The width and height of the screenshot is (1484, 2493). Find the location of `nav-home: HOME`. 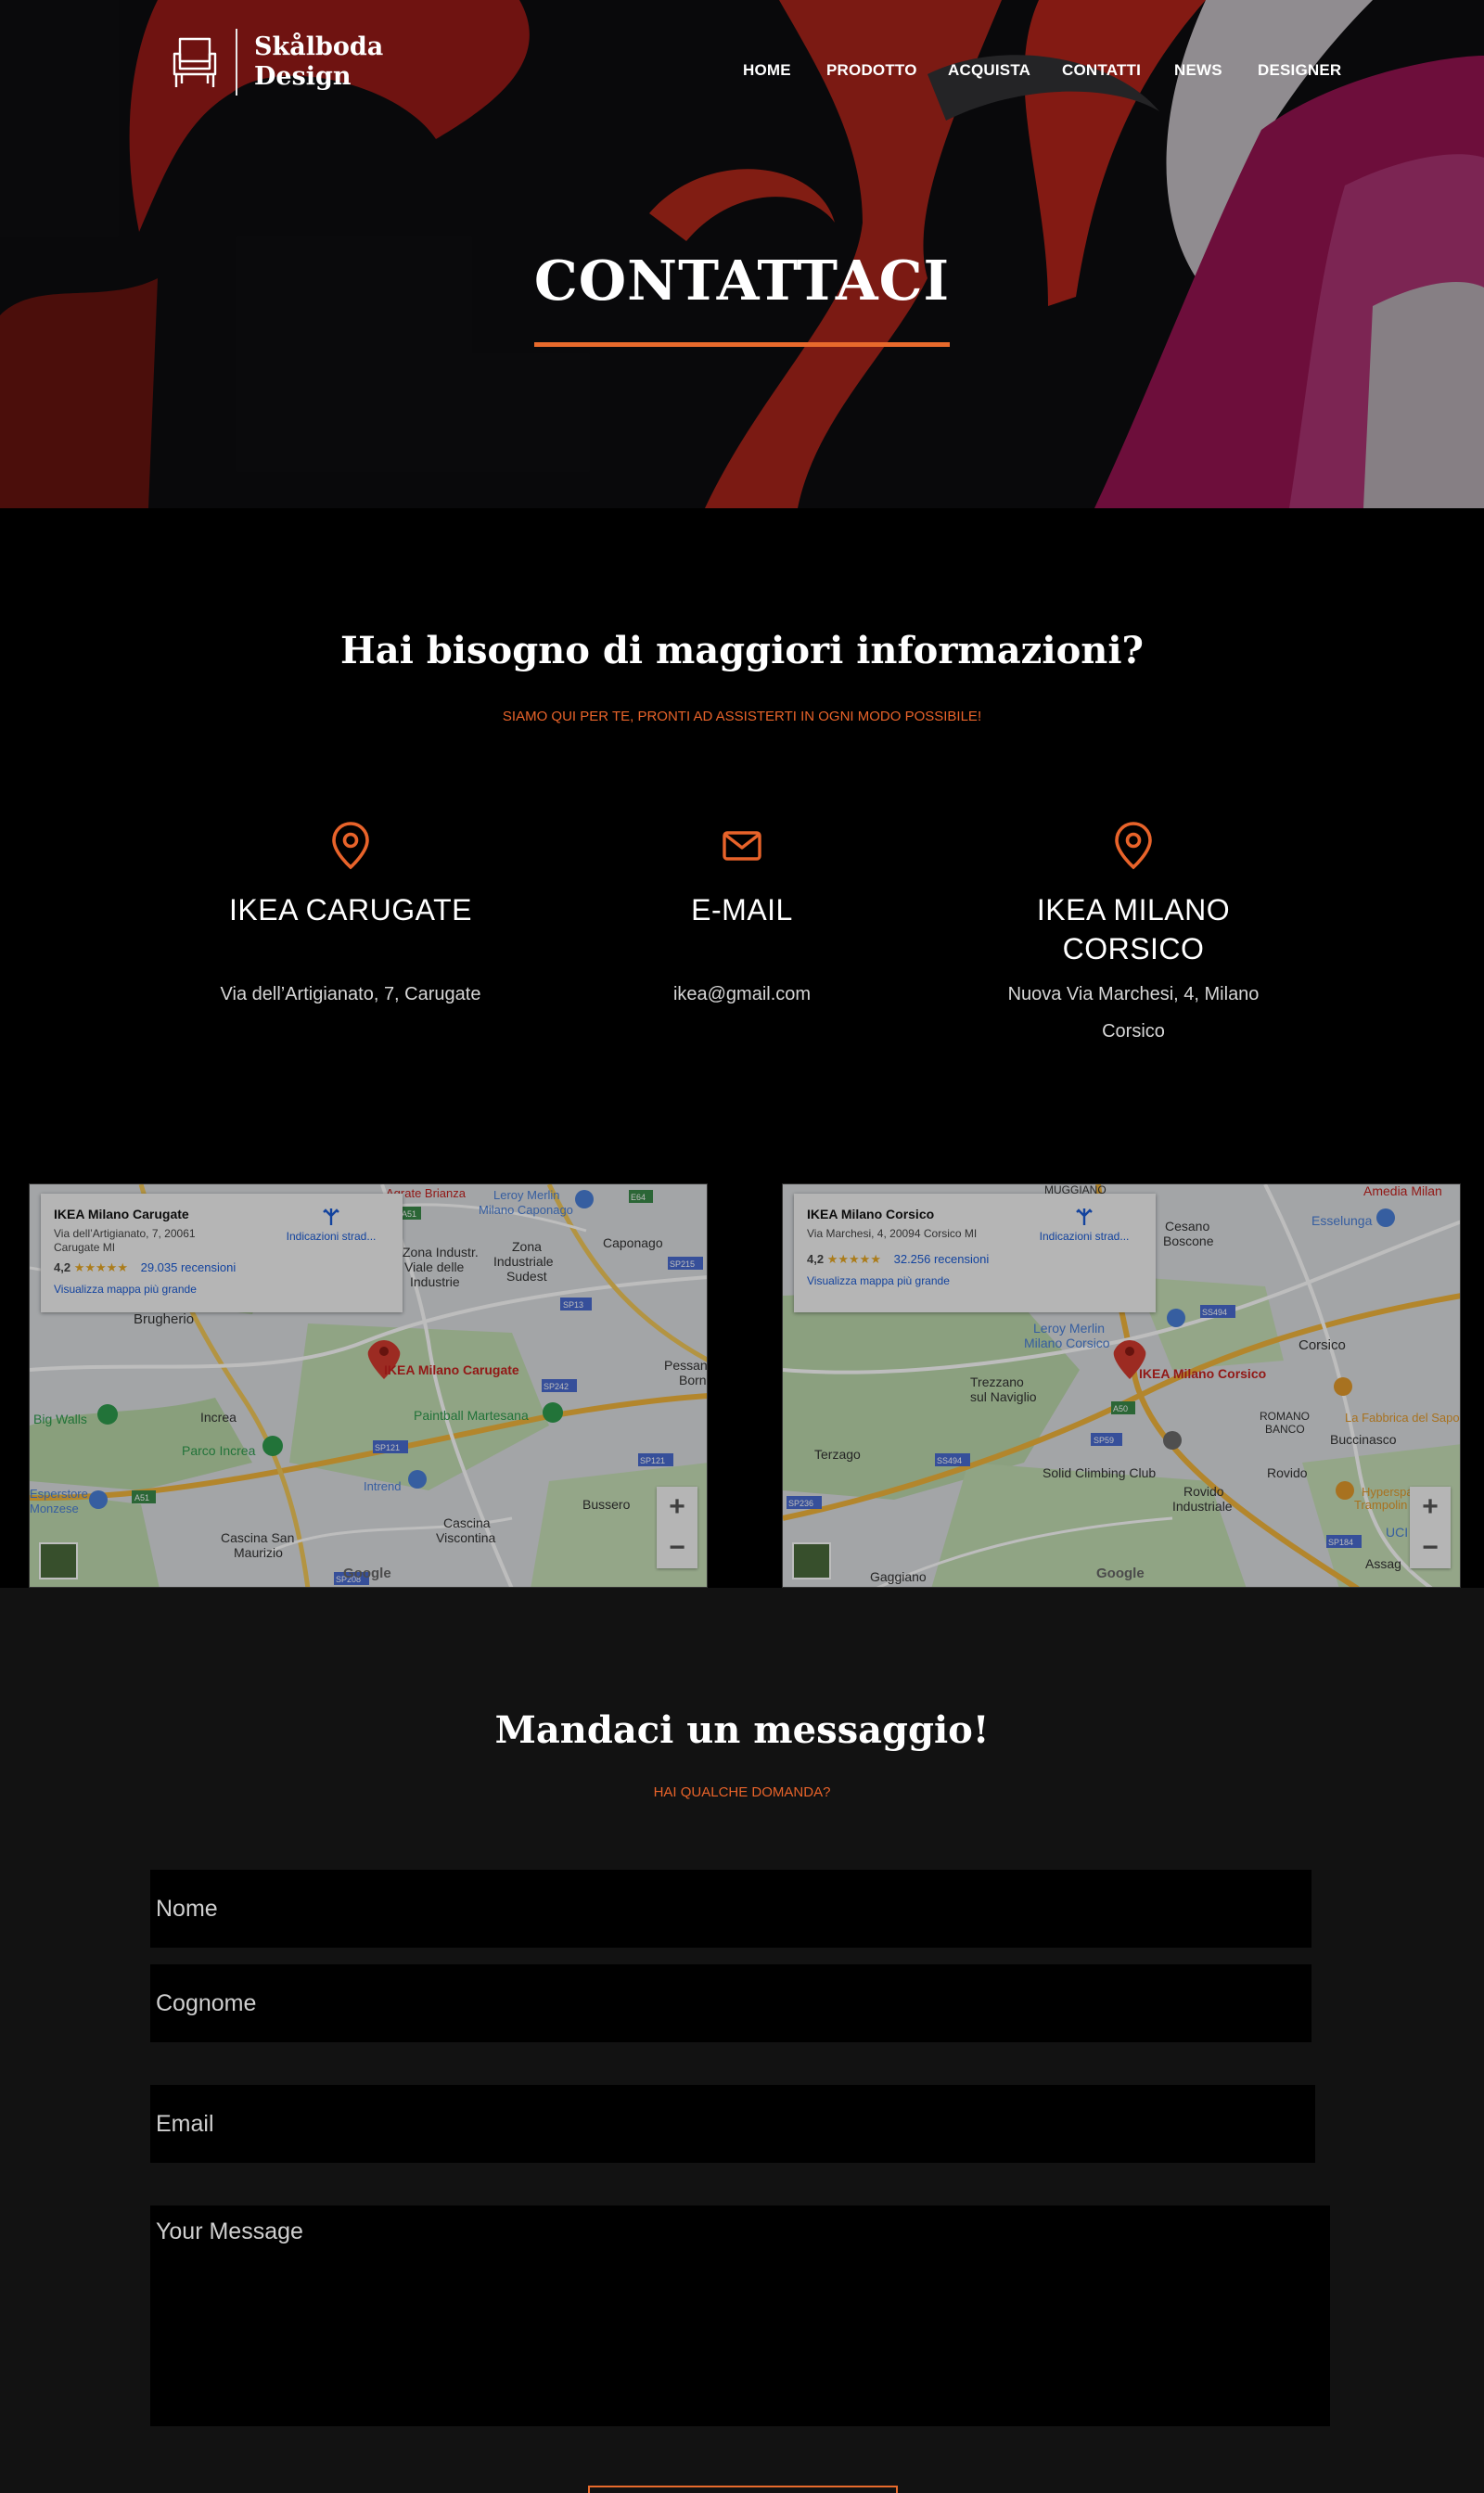

nav-home: HOME is located at coordinates (767, 70).